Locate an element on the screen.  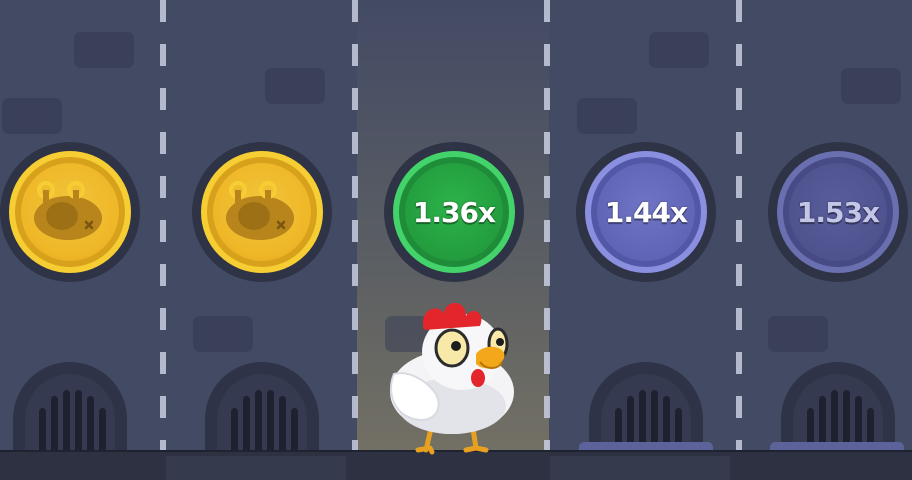
lane-2-coin is located at coordinates (262, 212).